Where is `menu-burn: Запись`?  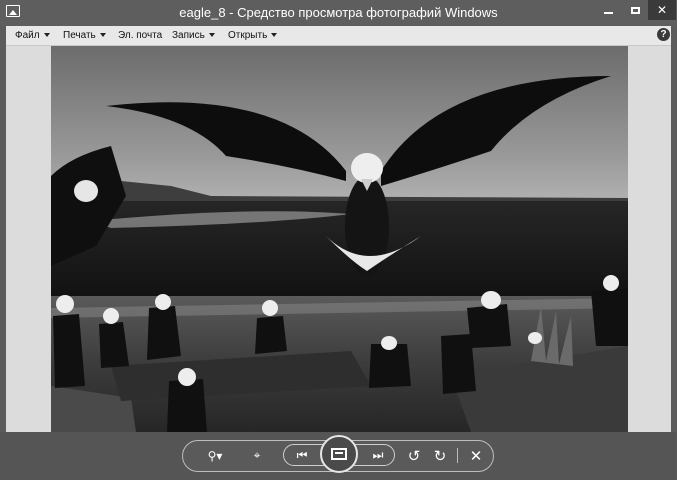 menu-burn: Запись is located at coordinates (193, 35).